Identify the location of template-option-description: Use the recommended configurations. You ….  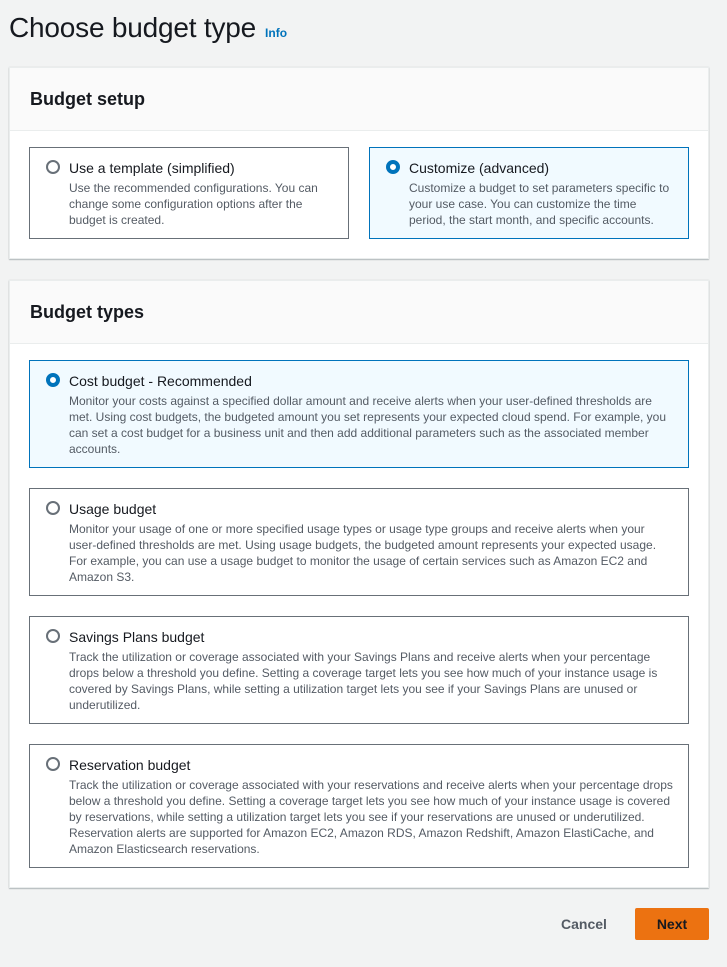
(193, 204).